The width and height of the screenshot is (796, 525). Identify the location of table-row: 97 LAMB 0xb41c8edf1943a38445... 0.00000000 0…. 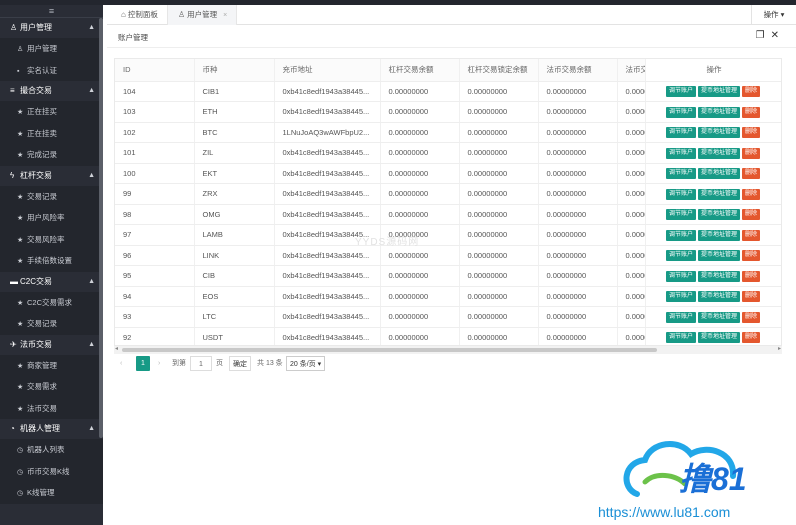
(448, 235).